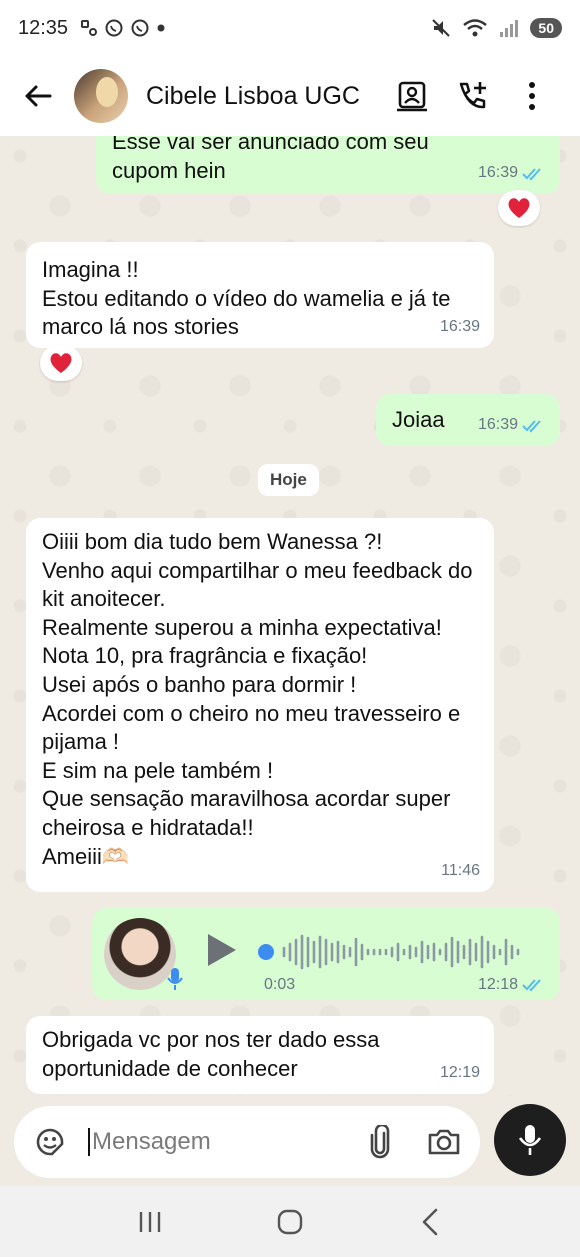 Image resolution: width=580 pixels, height=1257 pixels. Describe the element at coordinates (253, 96) in the screenshot. I see `contact-name: Cibele Lisboa UGC` at that location.